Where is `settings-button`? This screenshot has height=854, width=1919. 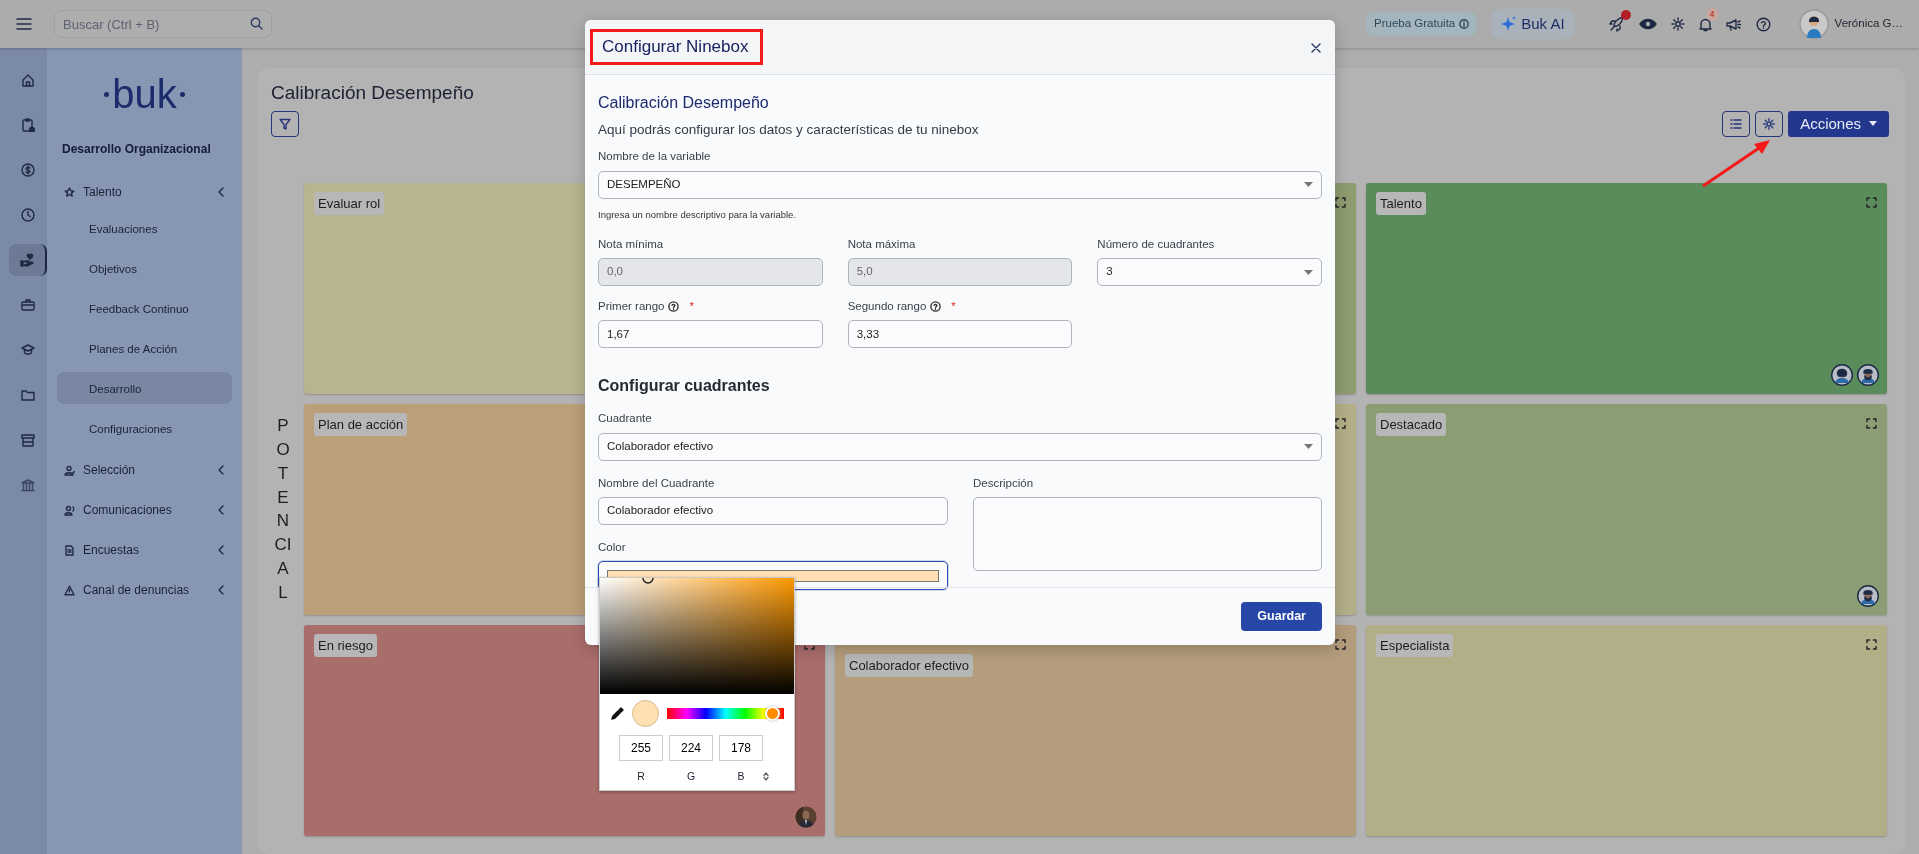
settings-button is located at coordinates (1769, 123).